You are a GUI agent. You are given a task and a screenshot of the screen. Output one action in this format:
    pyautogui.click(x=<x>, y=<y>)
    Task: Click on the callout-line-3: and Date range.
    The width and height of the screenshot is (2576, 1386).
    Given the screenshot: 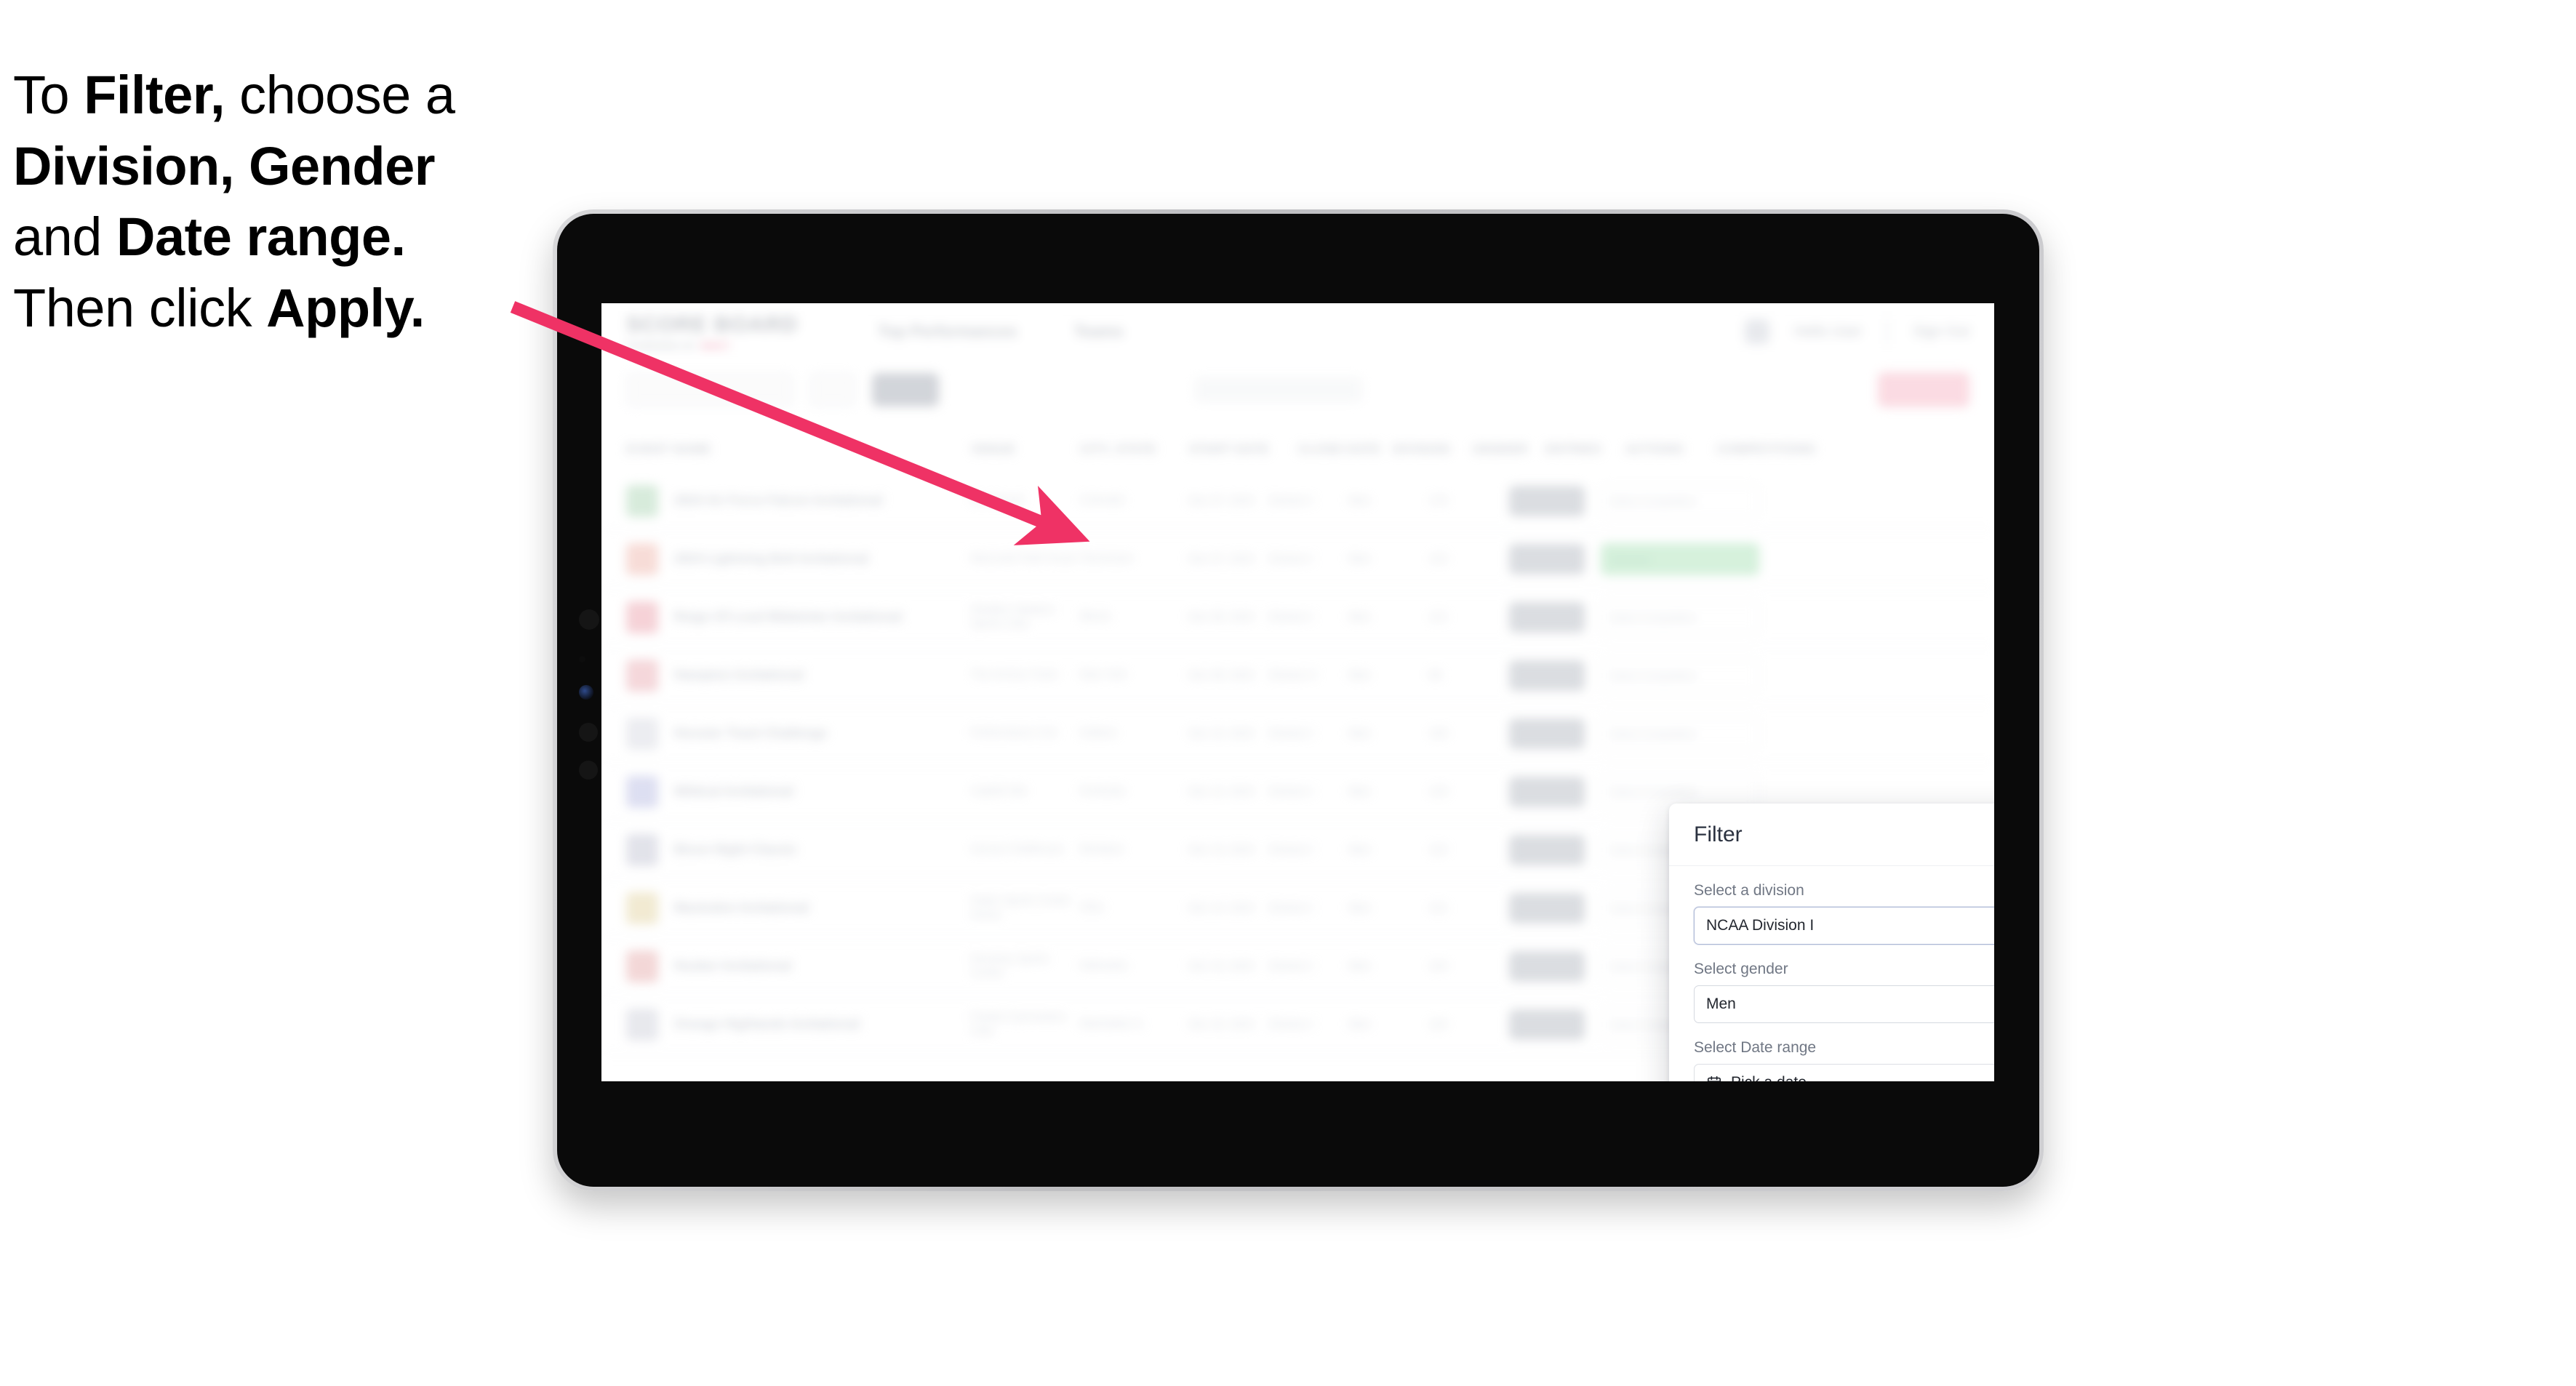 What is the action you would take?
    pyautogui.click(x=282, y=237)
    